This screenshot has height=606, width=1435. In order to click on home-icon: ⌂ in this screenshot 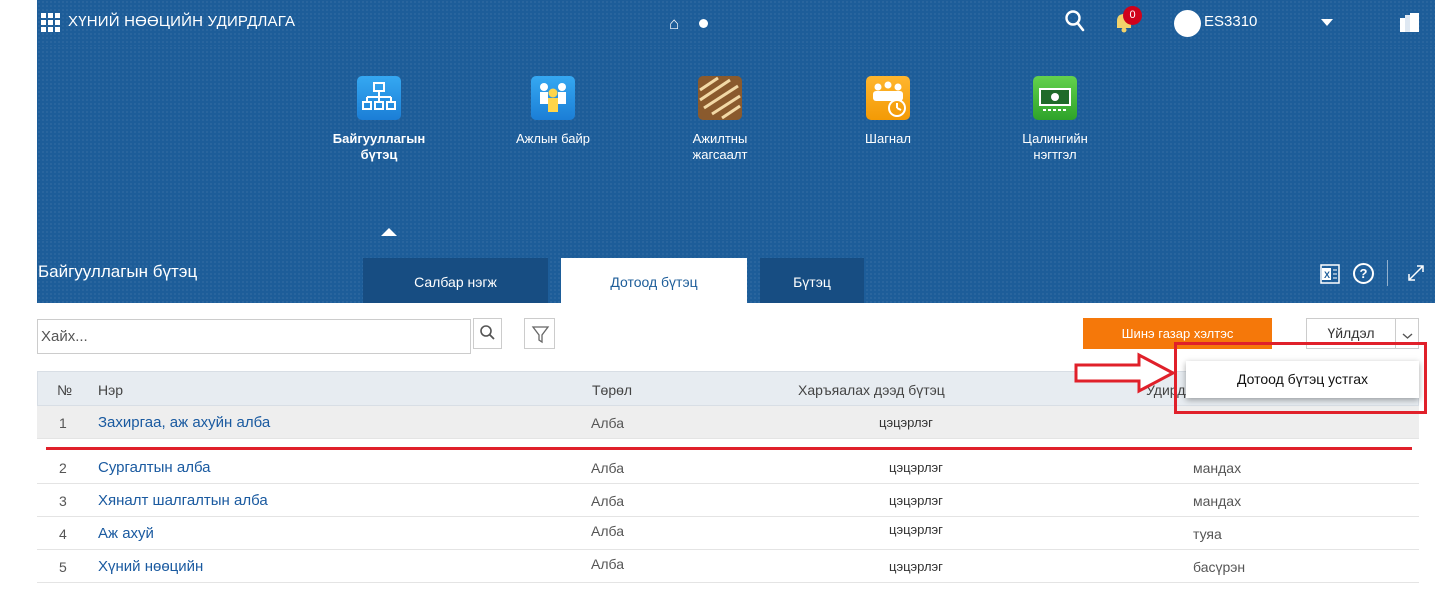, I will do `click(674, 24)`.